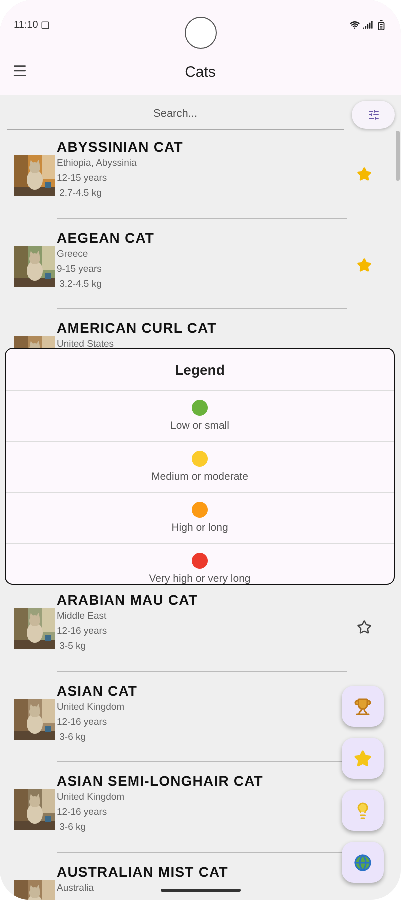 The image size is (401, 900). Describe the element at coordinates (355, 25) in the screenshot. I see `wifi-icon` at that location.